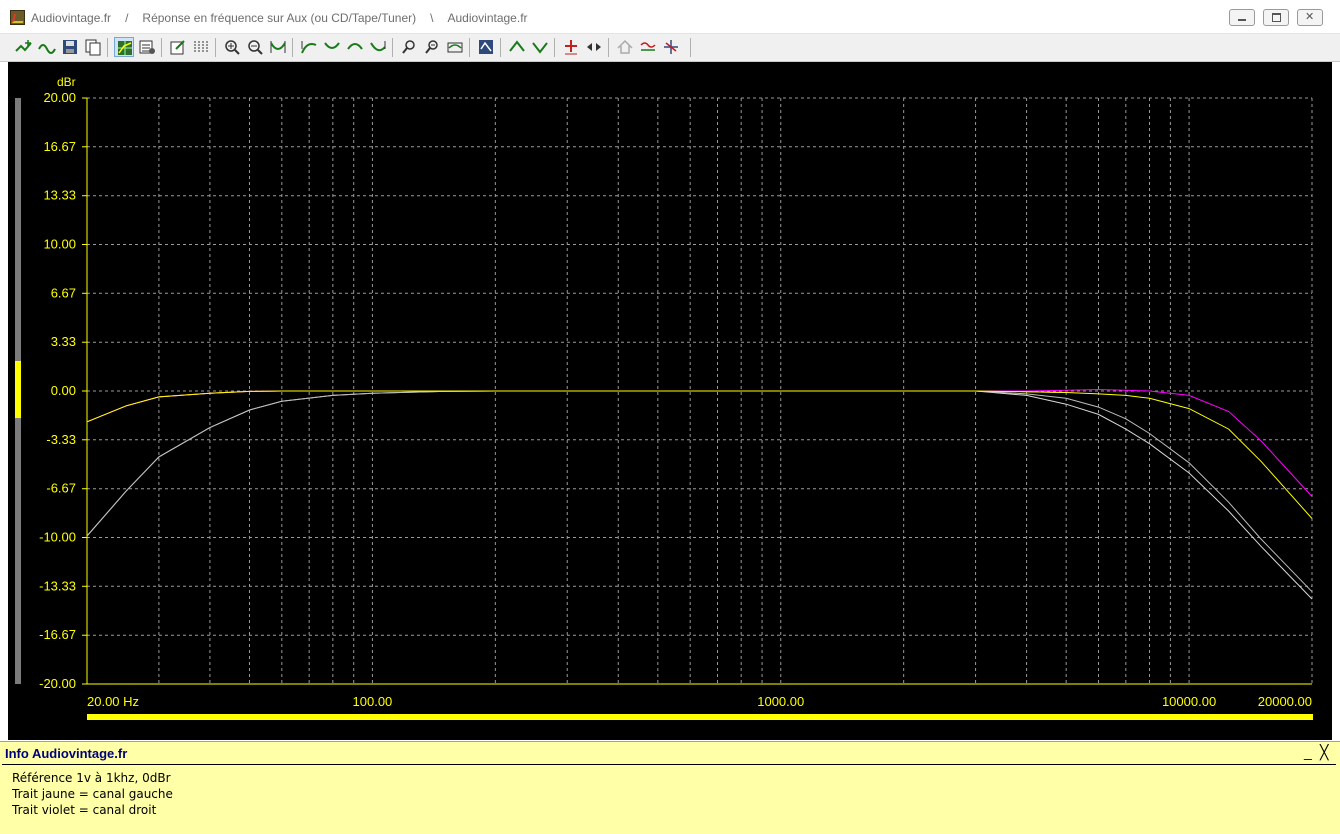  What do you see at coordinates (1308, 752) in the screenshot?
I see `info-minimize-button: _` at bounding box center [1308, 752].